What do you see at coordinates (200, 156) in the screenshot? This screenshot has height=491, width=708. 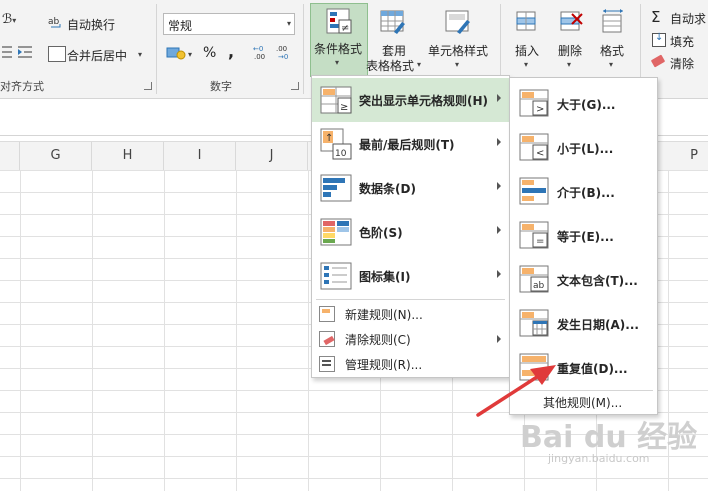 I see `column-header-i: I` at bounding box center [200, 156].